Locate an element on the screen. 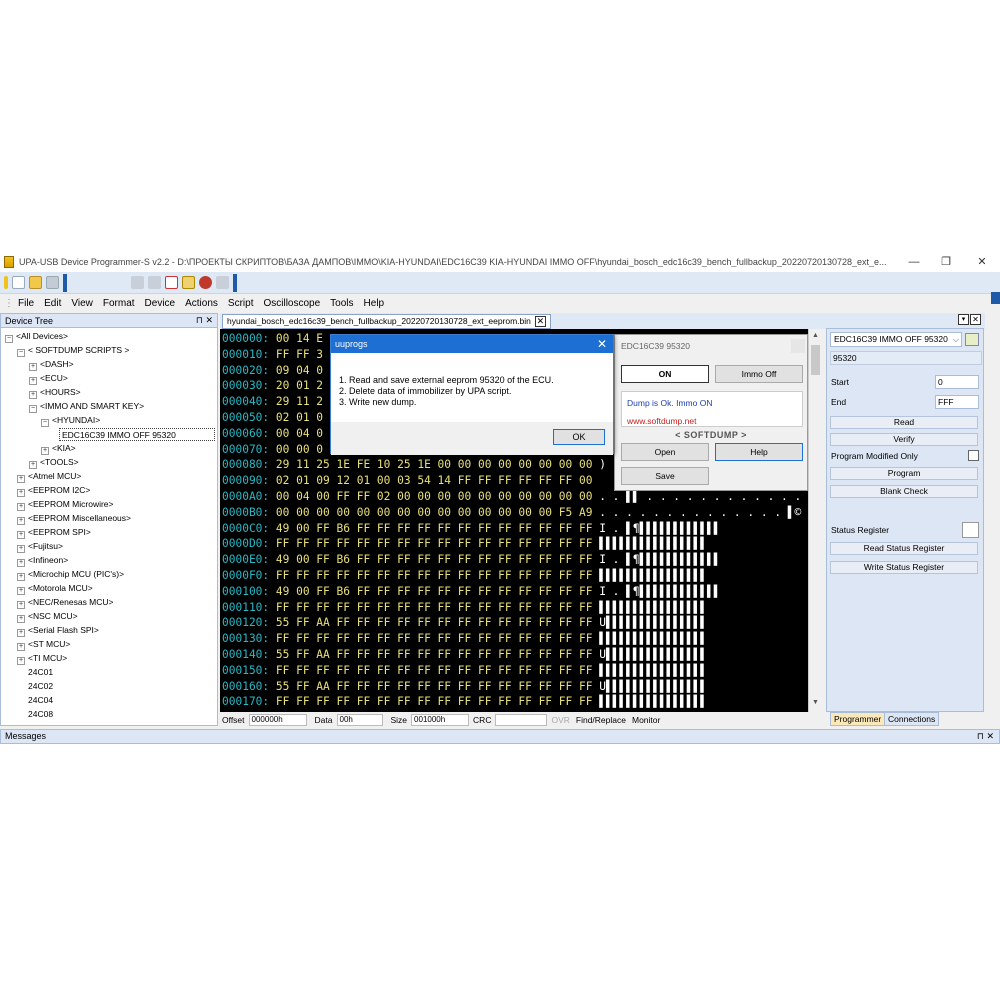 This screenshot has height=1000, width=1000. tree-node: + <EEPROM Miscellaneous> is located at coordinates (74, 518).